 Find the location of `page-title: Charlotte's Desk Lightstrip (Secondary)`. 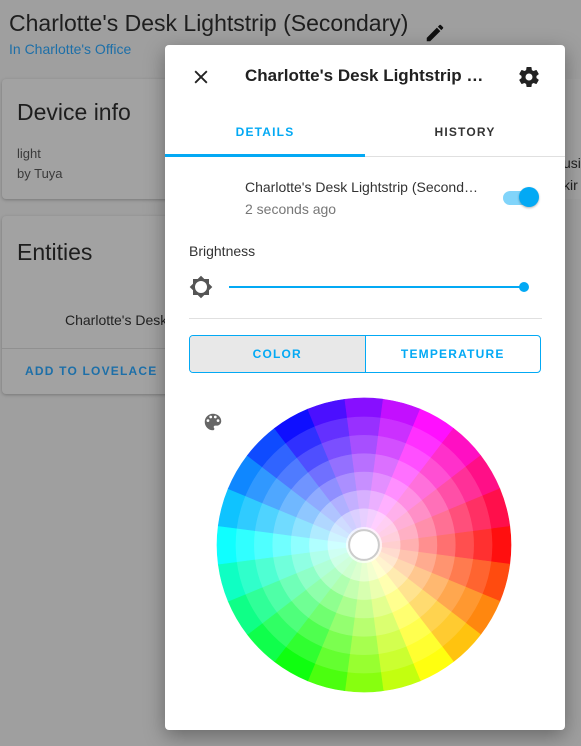

page-title: Charlotte's Desk Lightstrip (Secondary) is located at coordinates (209, 23).